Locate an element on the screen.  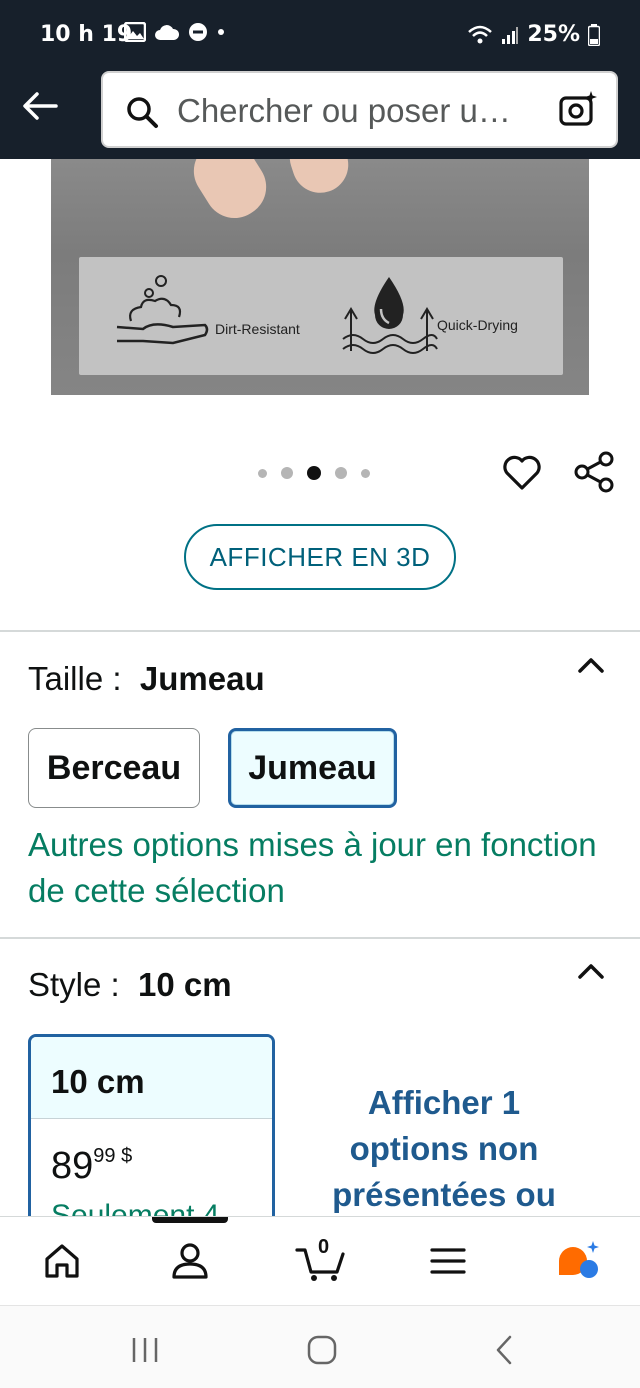
status-bar: 10 h 19 25% is located at coordinates (320, 34).